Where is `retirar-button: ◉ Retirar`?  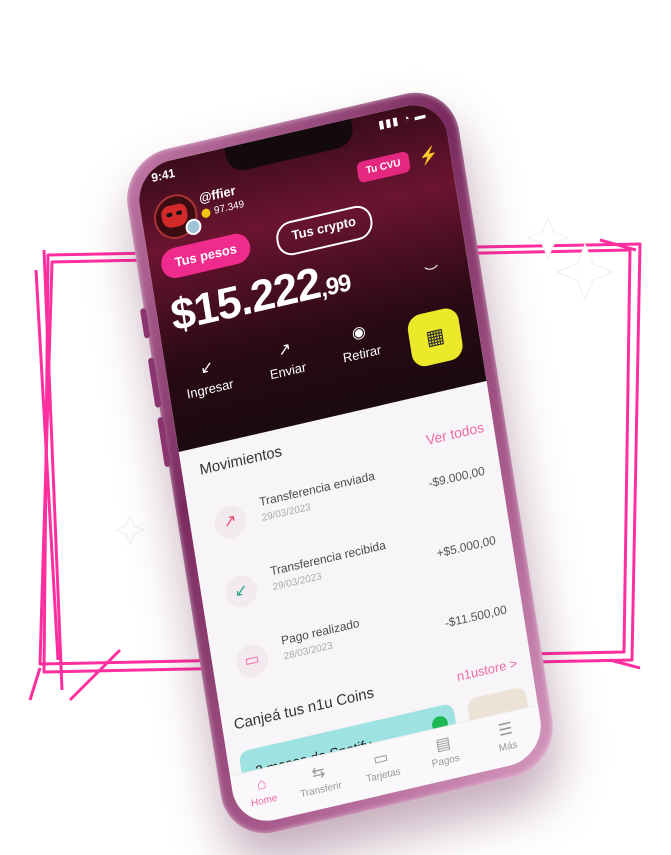 retirar-button: ◉ Retirar is located at coordinates (360, 342).